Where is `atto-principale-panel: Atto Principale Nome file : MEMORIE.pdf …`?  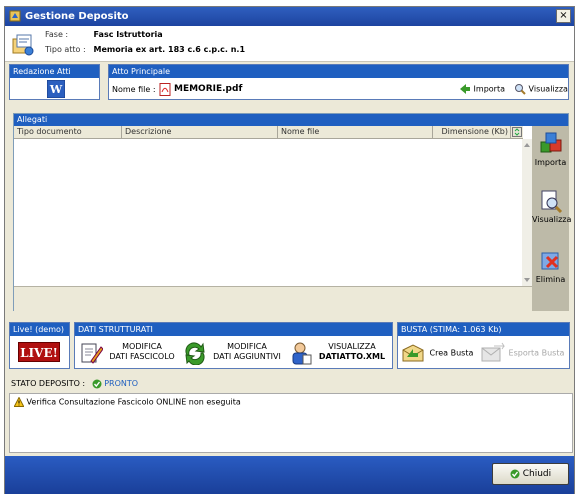
atto-principale-panel: Atto Principale Nome file : MEMORIE.pdf … is located at coordinates (338, 82).